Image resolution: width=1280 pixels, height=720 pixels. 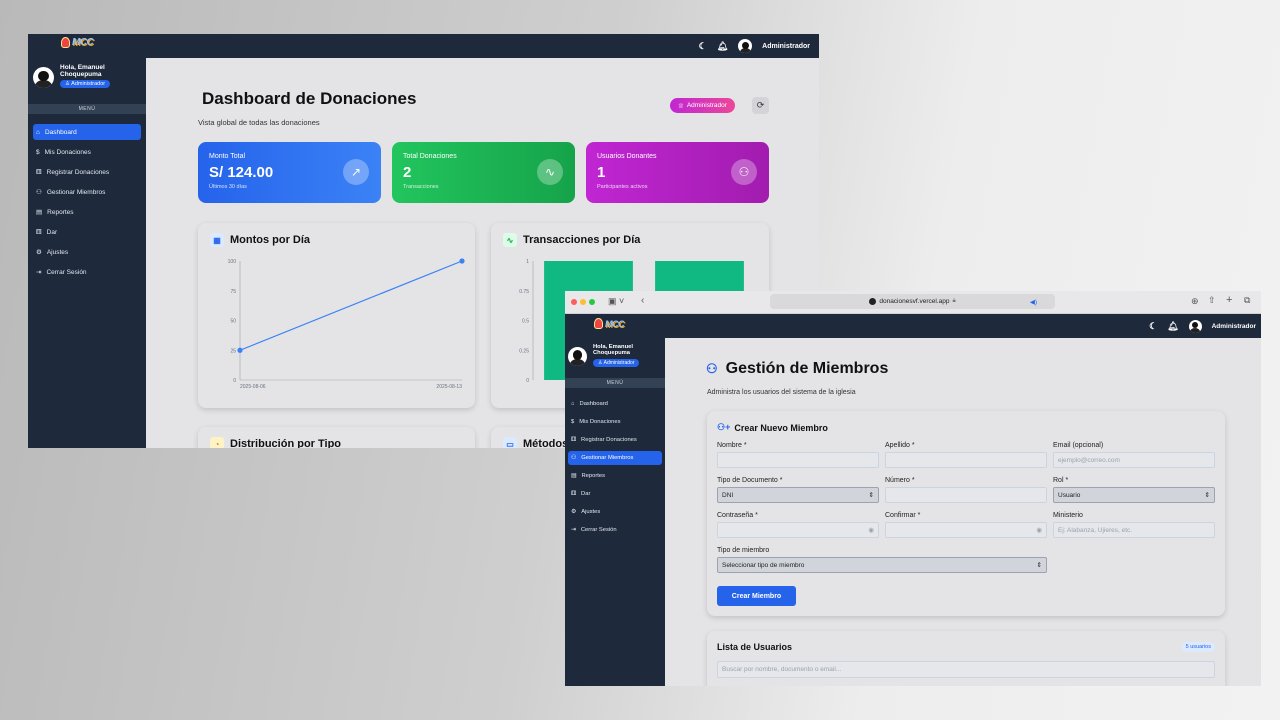 What do you see at coordinates (592, 302) in the screenshot?
I see `maximize-dot` at bounding box center [592, 302].